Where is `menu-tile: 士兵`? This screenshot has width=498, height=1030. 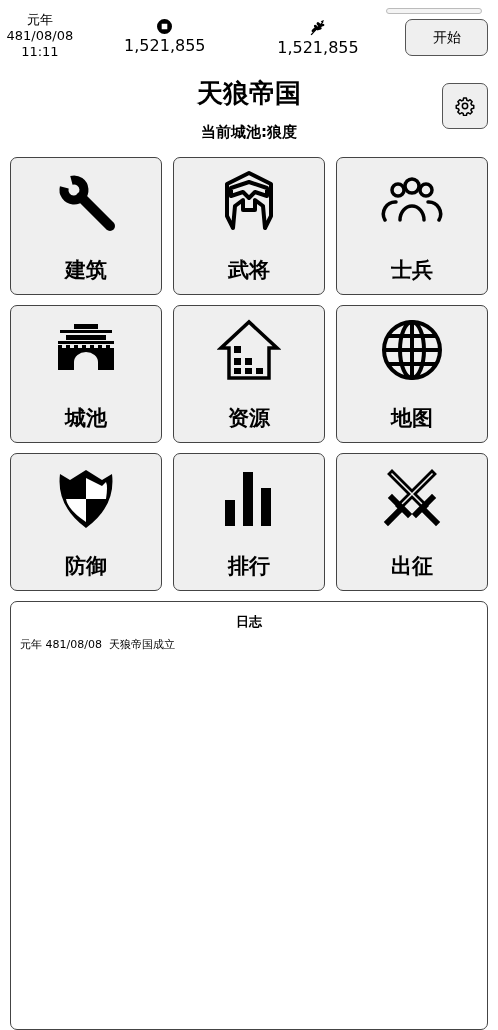 menu-tile: 士兵 is located at coordinates (412, 226).